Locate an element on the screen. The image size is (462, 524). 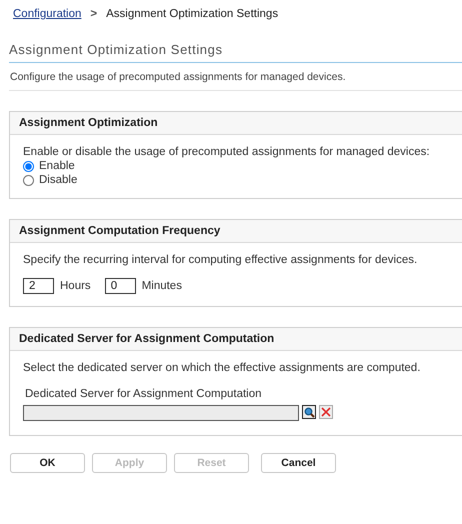
breadcrumb-current: Assignment Optimization Settings is located at coordinates (192, 14).